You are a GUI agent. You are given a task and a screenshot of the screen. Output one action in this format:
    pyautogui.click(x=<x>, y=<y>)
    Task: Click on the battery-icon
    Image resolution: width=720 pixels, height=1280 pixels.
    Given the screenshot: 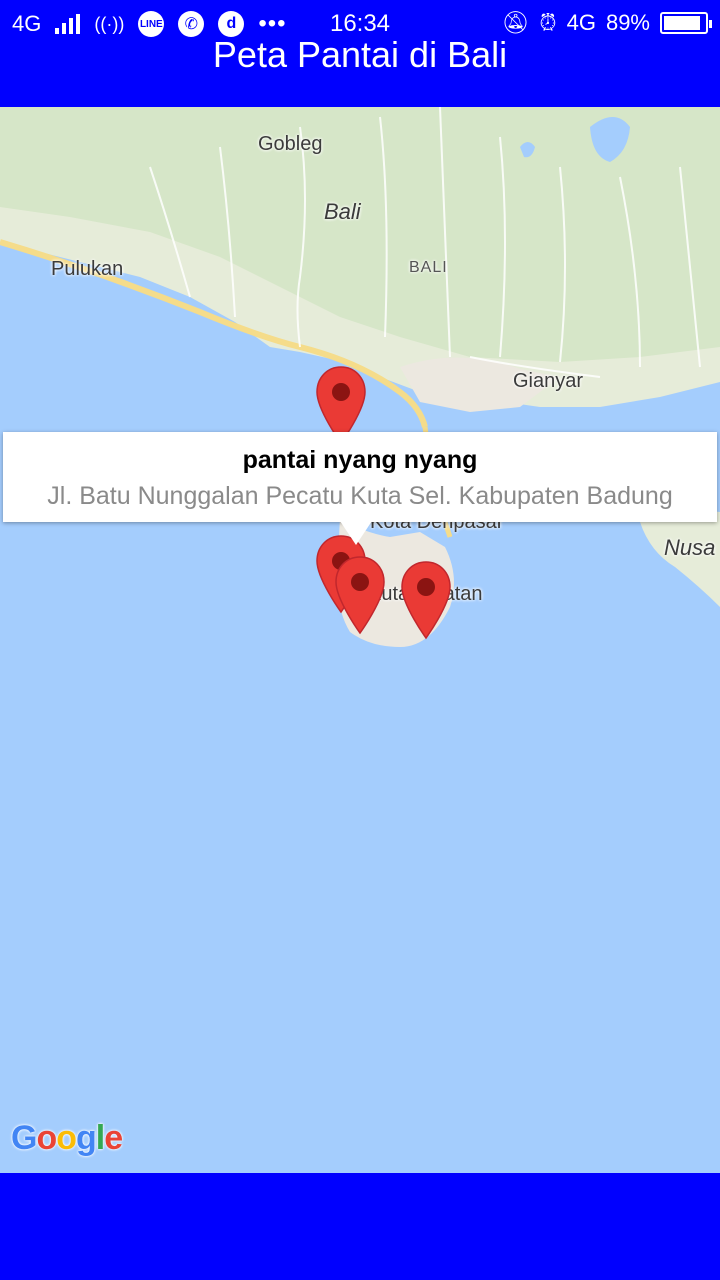 What is the action you would take?
    pyautogui.click(x=686, y=23)
    